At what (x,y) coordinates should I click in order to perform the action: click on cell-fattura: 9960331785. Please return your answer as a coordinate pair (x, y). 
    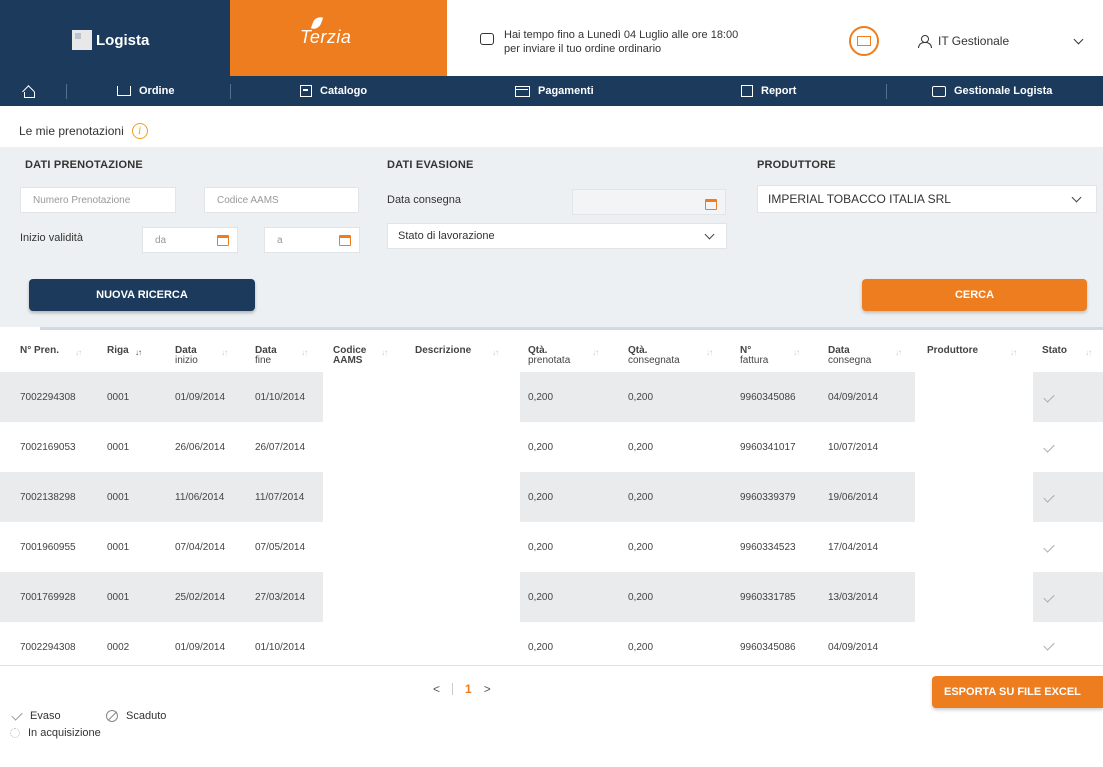
    Looking at the image, I should click on (768, 597).